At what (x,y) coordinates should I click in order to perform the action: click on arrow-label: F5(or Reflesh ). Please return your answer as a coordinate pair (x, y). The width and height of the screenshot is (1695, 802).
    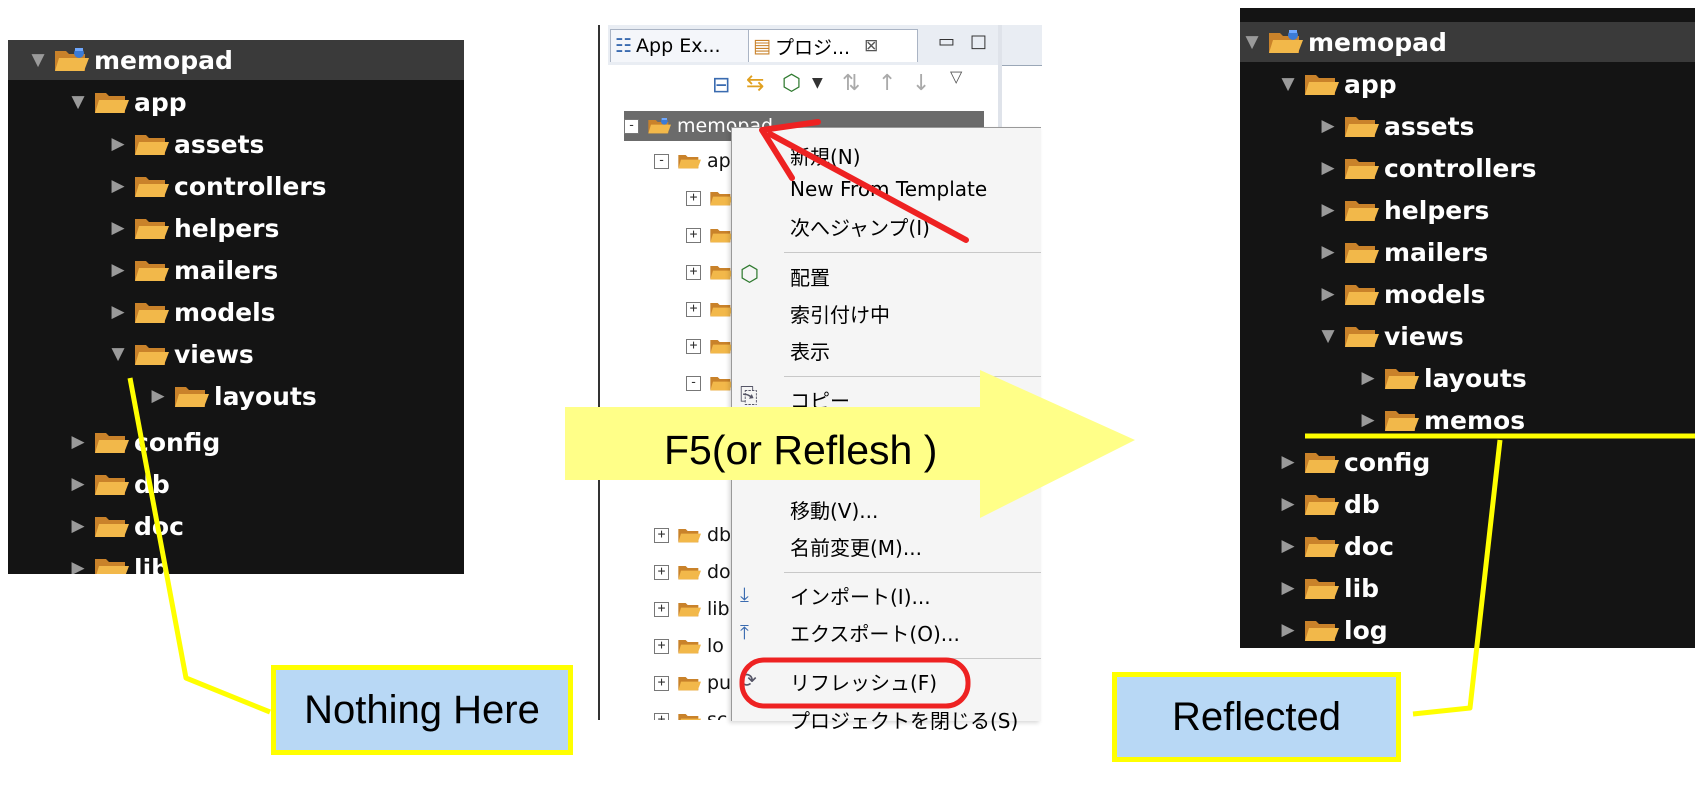
    Looking at the image, I should click on (801, 449).